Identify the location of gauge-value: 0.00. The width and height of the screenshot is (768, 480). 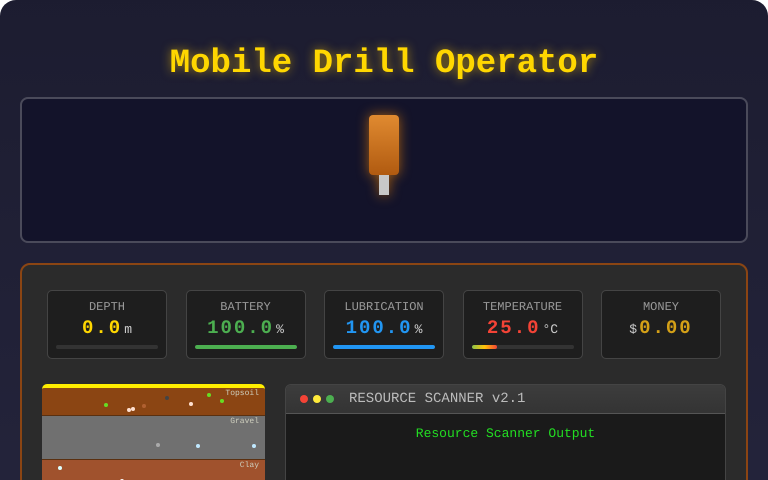
(666, 328).